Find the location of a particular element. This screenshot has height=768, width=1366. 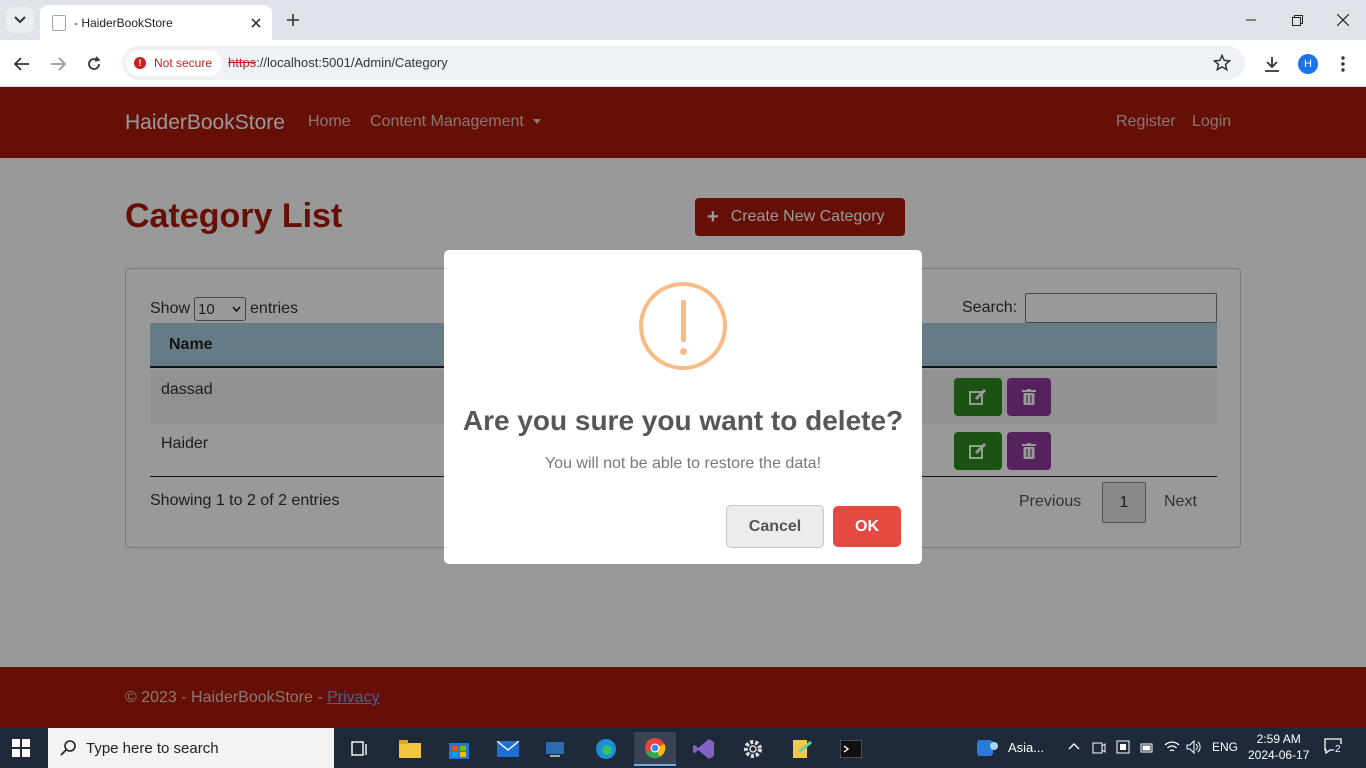

restore-button is located at coordinates (1297, 20).